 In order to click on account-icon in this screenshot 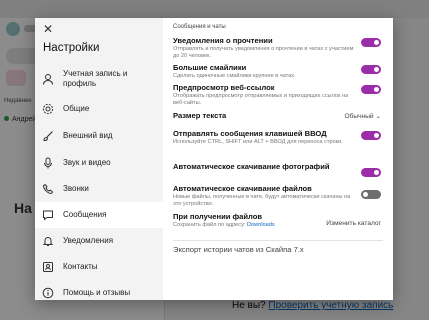, I will do `click(48, 79)`.